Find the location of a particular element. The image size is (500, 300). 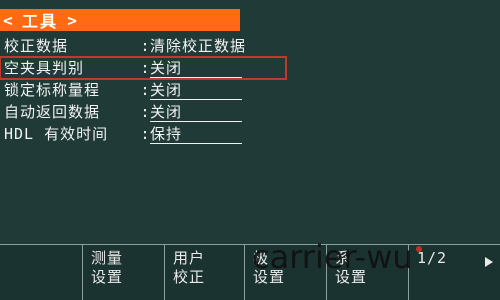

menu-item-calibration-data: 校正数据 : 清除校正数据 is located at coordinates (150, 46).